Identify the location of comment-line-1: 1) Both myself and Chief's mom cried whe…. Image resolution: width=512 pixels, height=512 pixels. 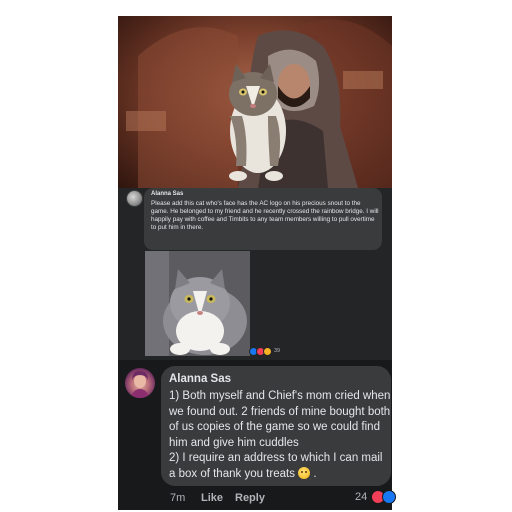
(280, 419).